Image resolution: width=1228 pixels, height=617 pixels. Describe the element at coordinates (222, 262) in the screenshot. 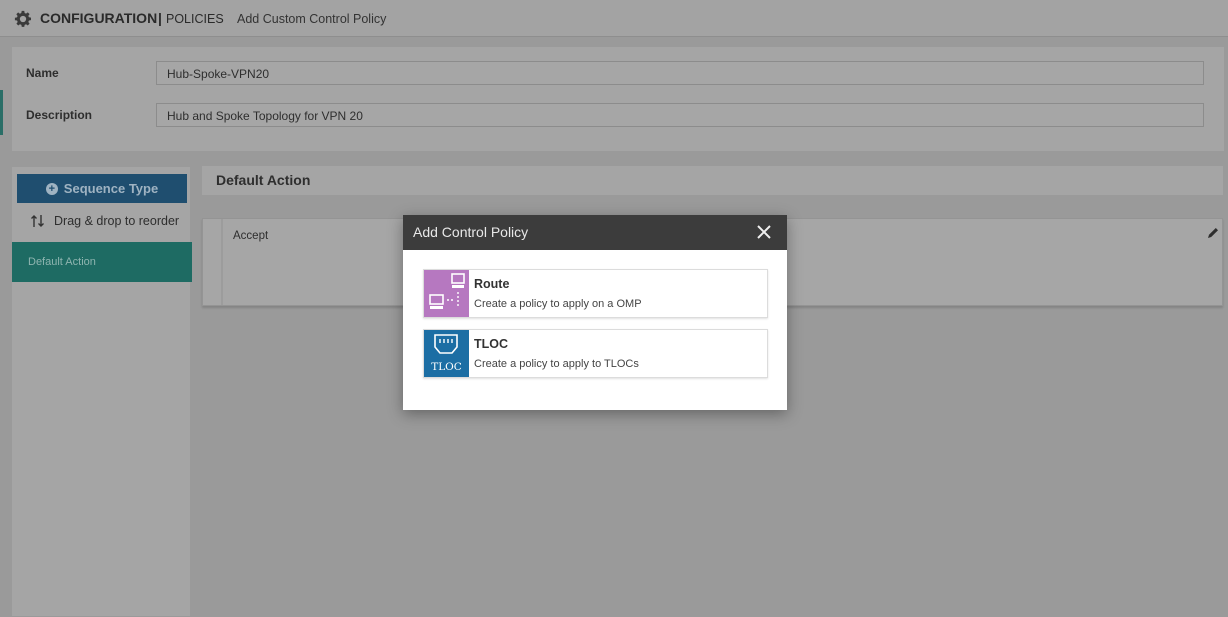

I see `card-divider` at that location.